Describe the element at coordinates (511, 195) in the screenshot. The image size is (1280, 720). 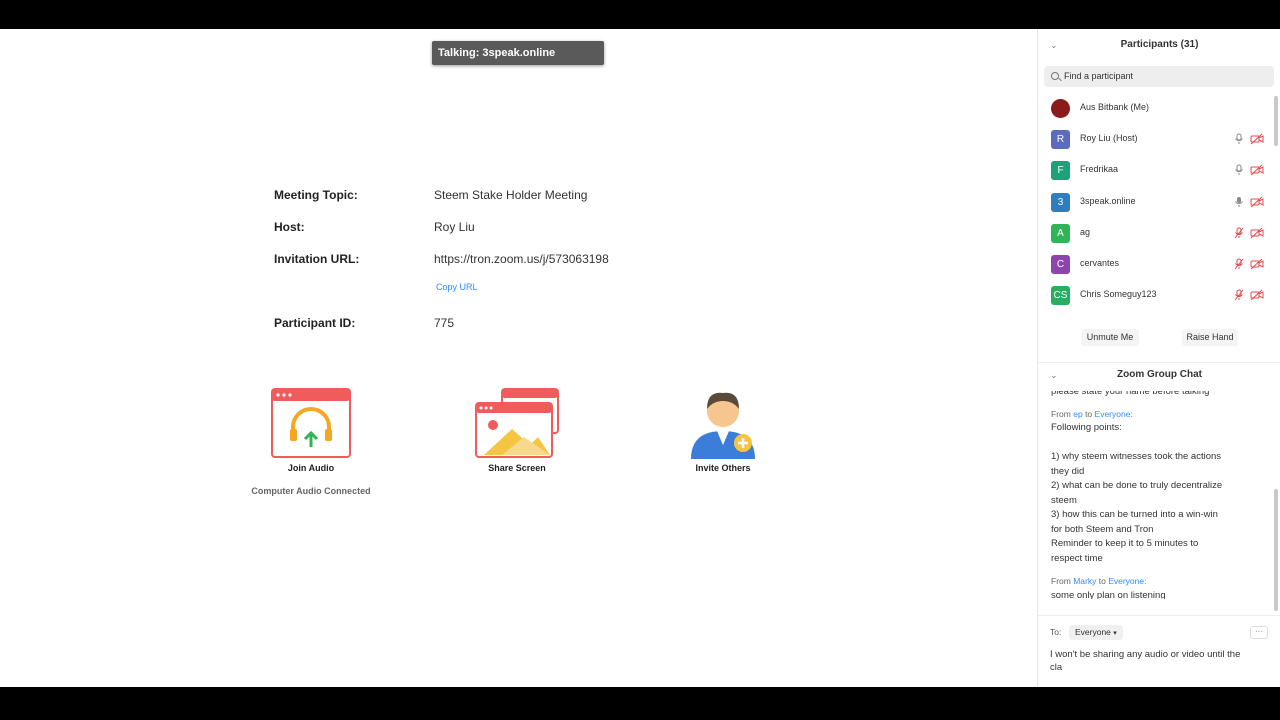
I see `meeting-topic-value: Steem Stake Holder Meeting` at that location.